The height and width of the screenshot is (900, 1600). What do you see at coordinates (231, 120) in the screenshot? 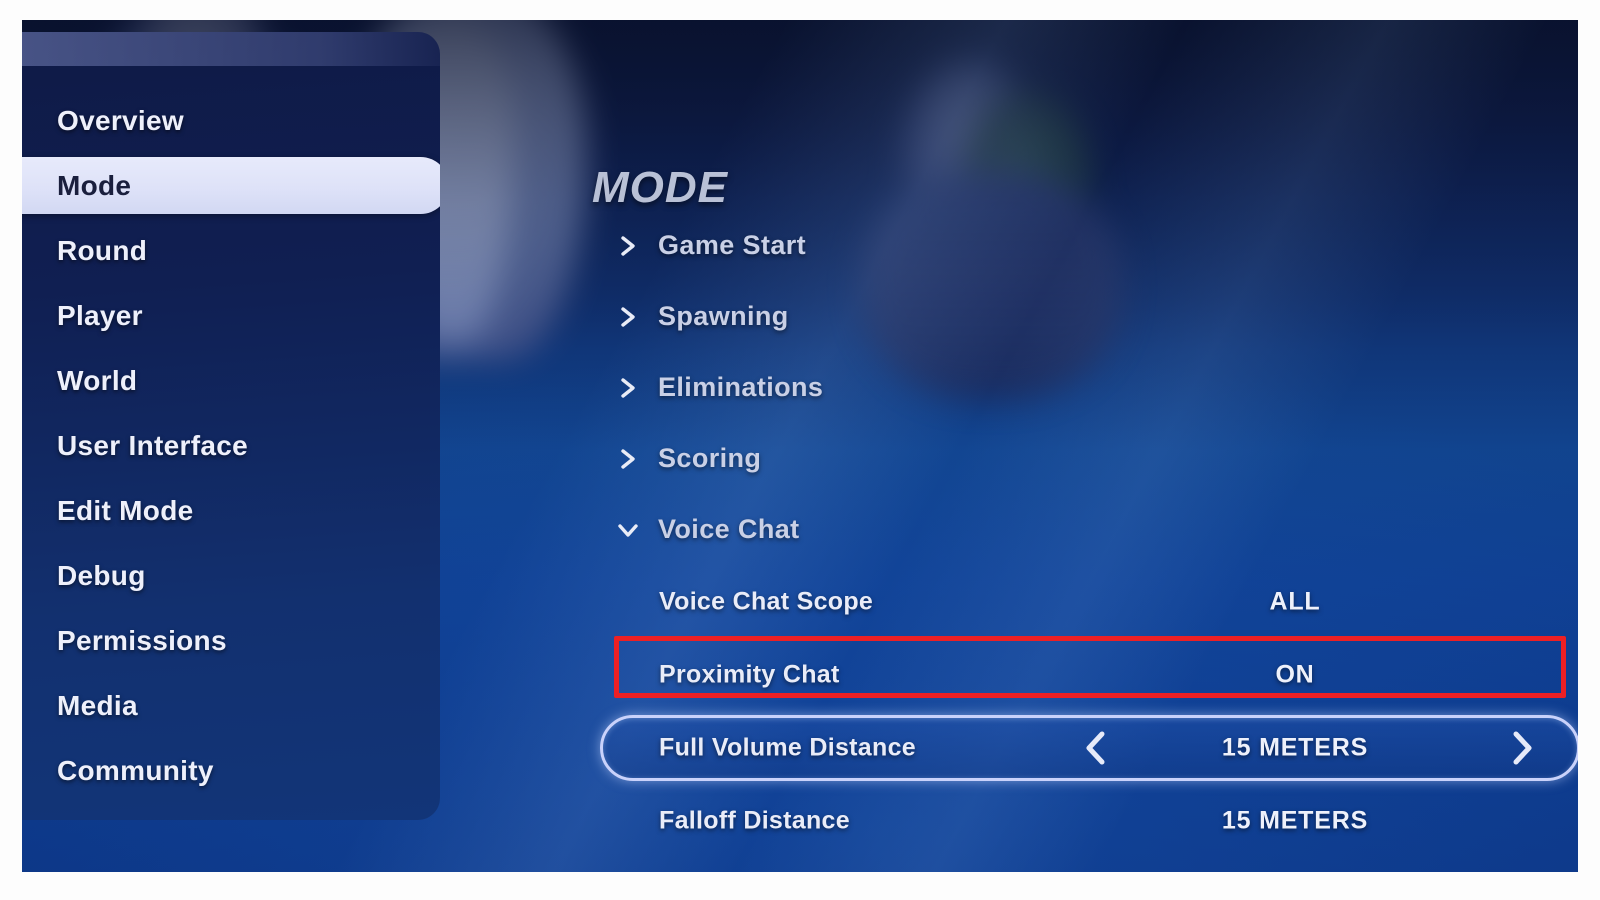
I see `sidebar-item-overview: Overview` at bounding box center [231, 120].